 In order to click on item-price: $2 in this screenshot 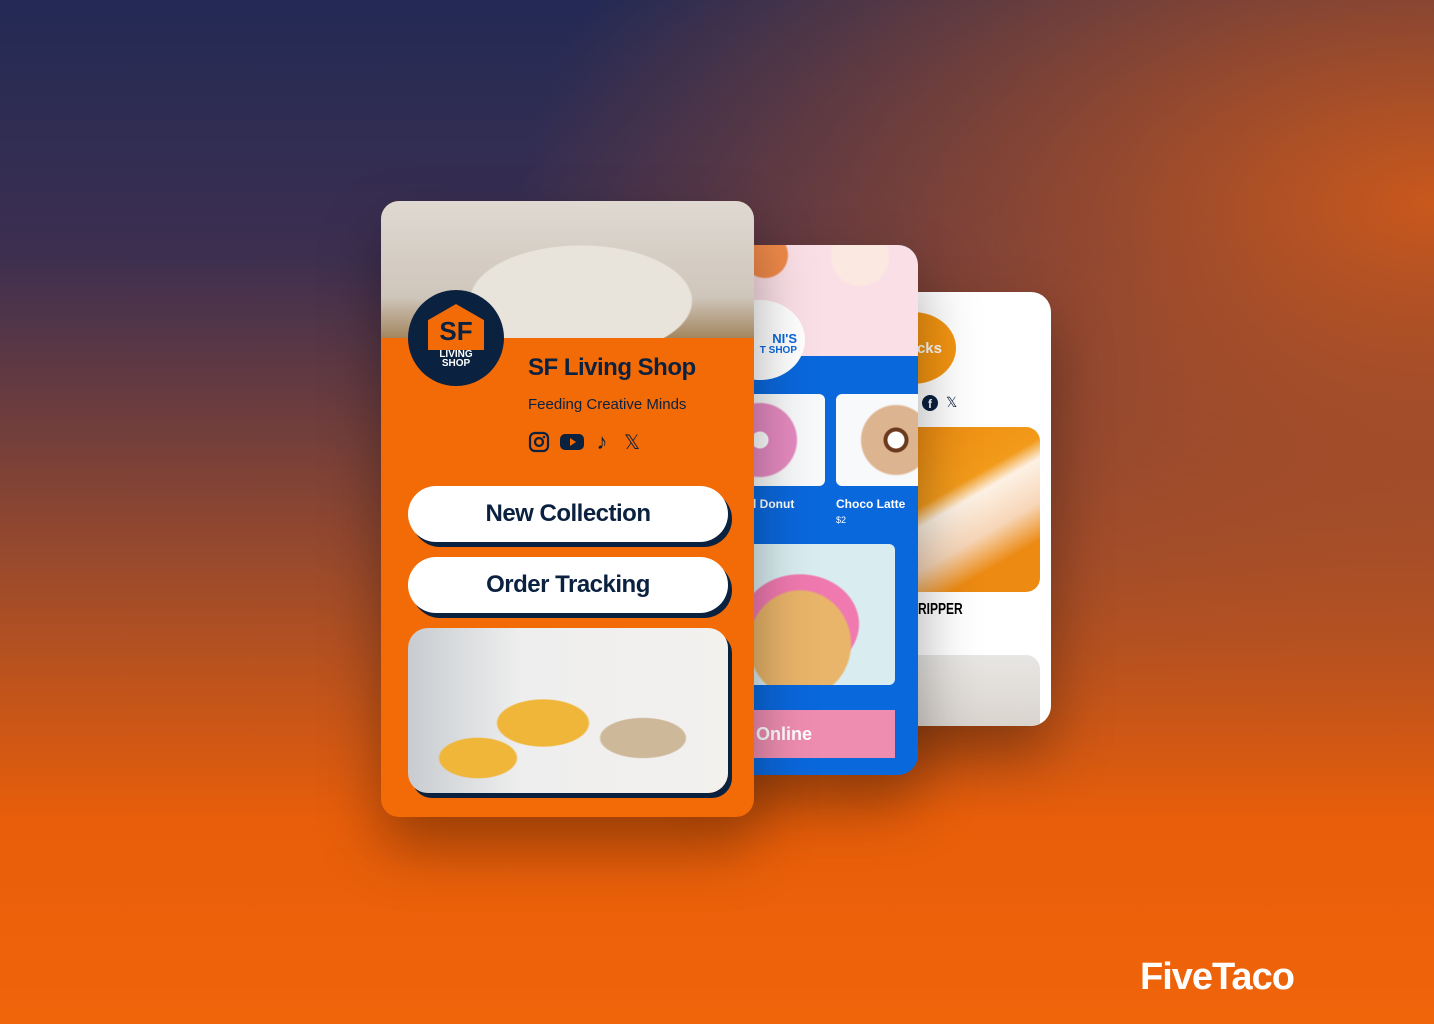, I will do `click(841, 520)`.